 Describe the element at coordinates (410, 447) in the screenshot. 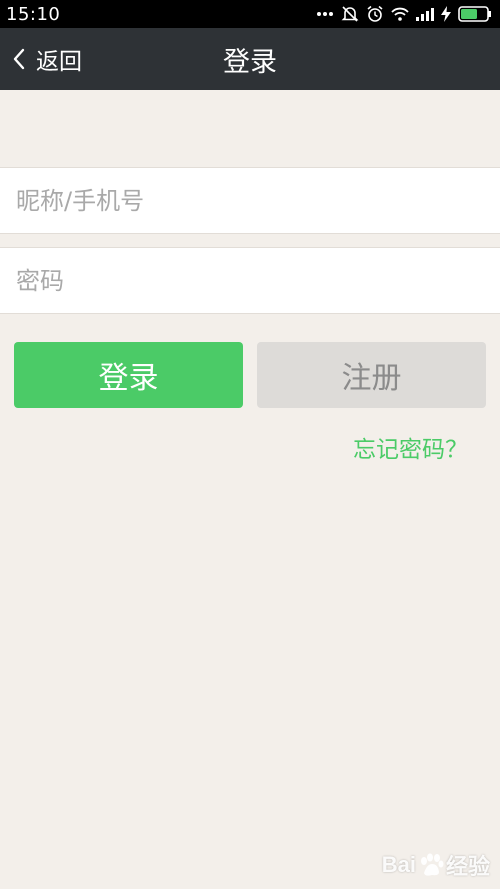

I see `forgot-password-link: 忘记密码？` at that location.